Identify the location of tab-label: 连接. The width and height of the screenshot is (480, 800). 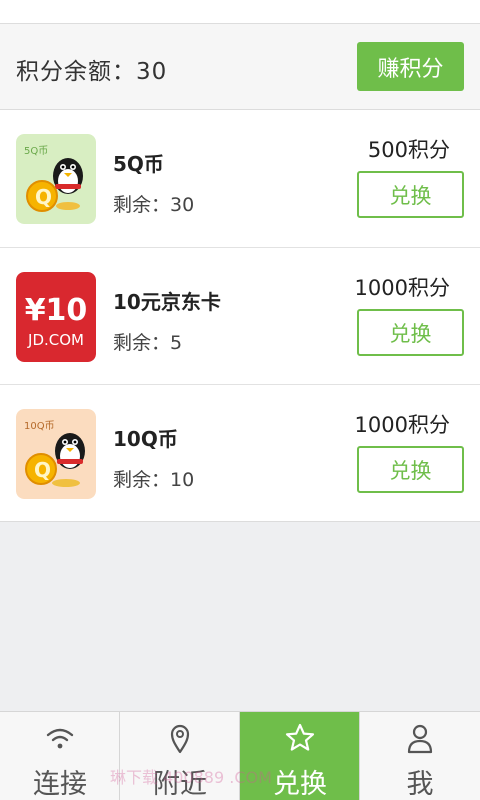
(60, 784).